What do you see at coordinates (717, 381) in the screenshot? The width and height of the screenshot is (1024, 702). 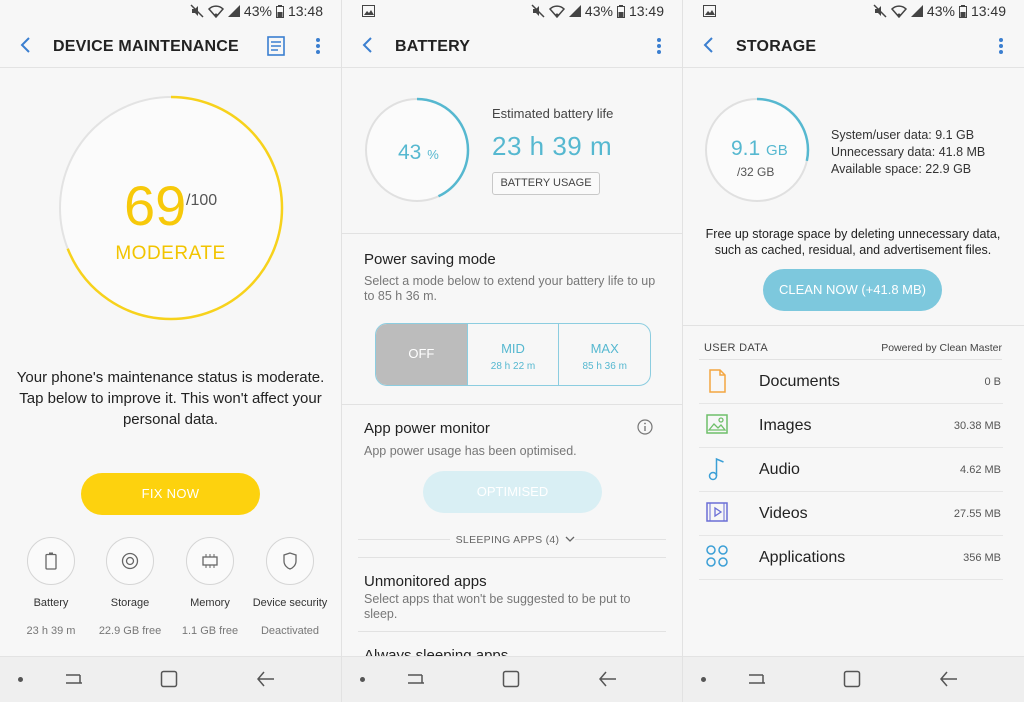 I see `document-icon` at bounding box center [717, 381].